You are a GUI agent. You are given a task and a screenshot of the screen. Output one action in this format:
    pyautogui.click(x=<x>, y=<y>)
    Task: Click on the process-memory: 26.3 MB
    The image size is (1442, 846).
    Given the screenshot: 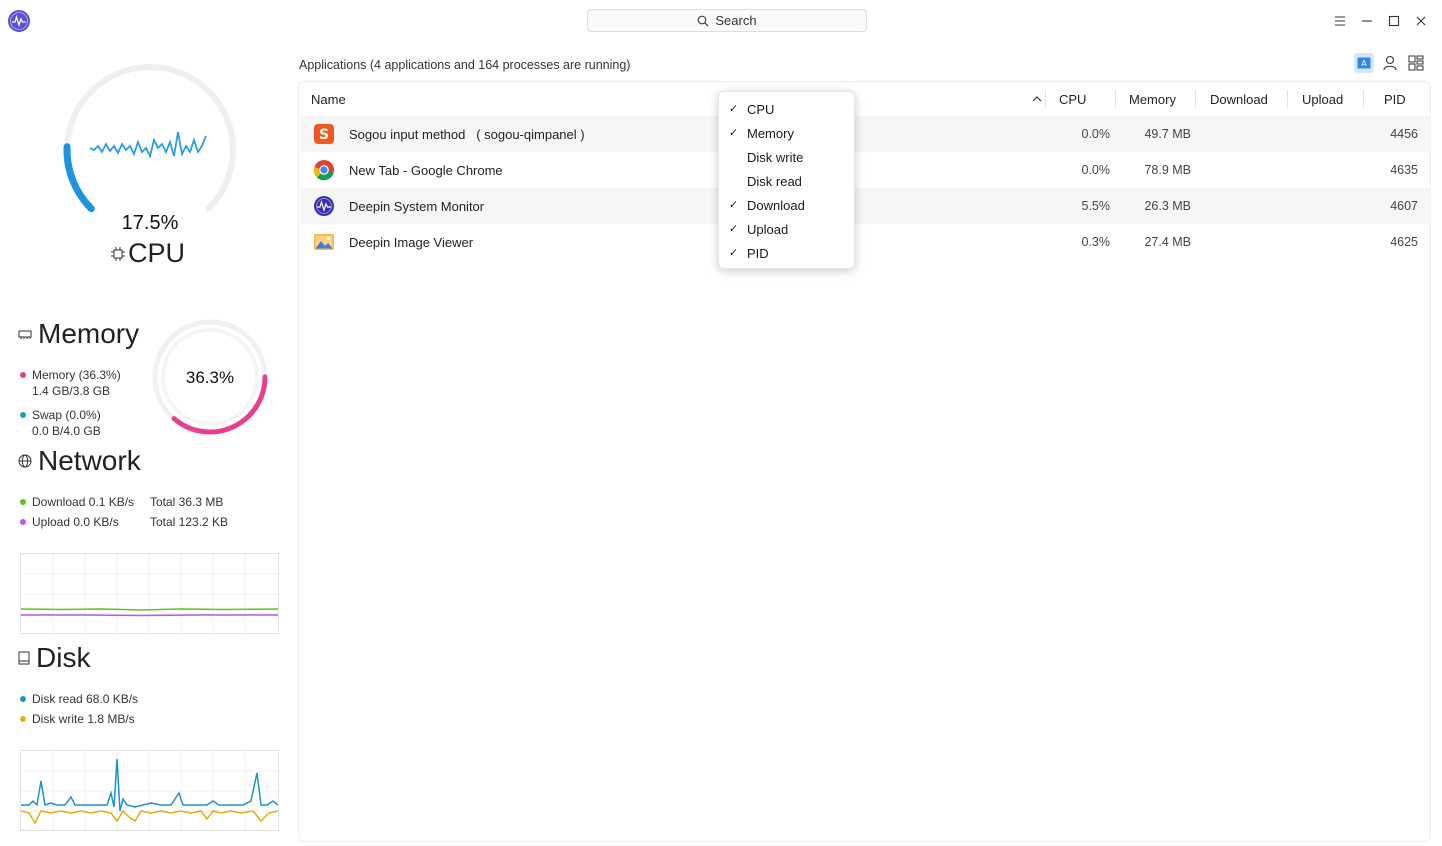 What is the action you would take?
    pyautogui.click(x=1167, y=206)
    